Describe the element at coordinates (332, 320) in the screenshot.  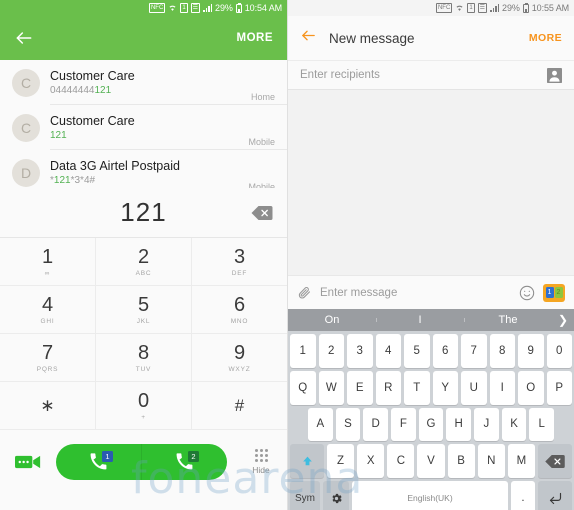
I see `suggestion-0: On` at that location.